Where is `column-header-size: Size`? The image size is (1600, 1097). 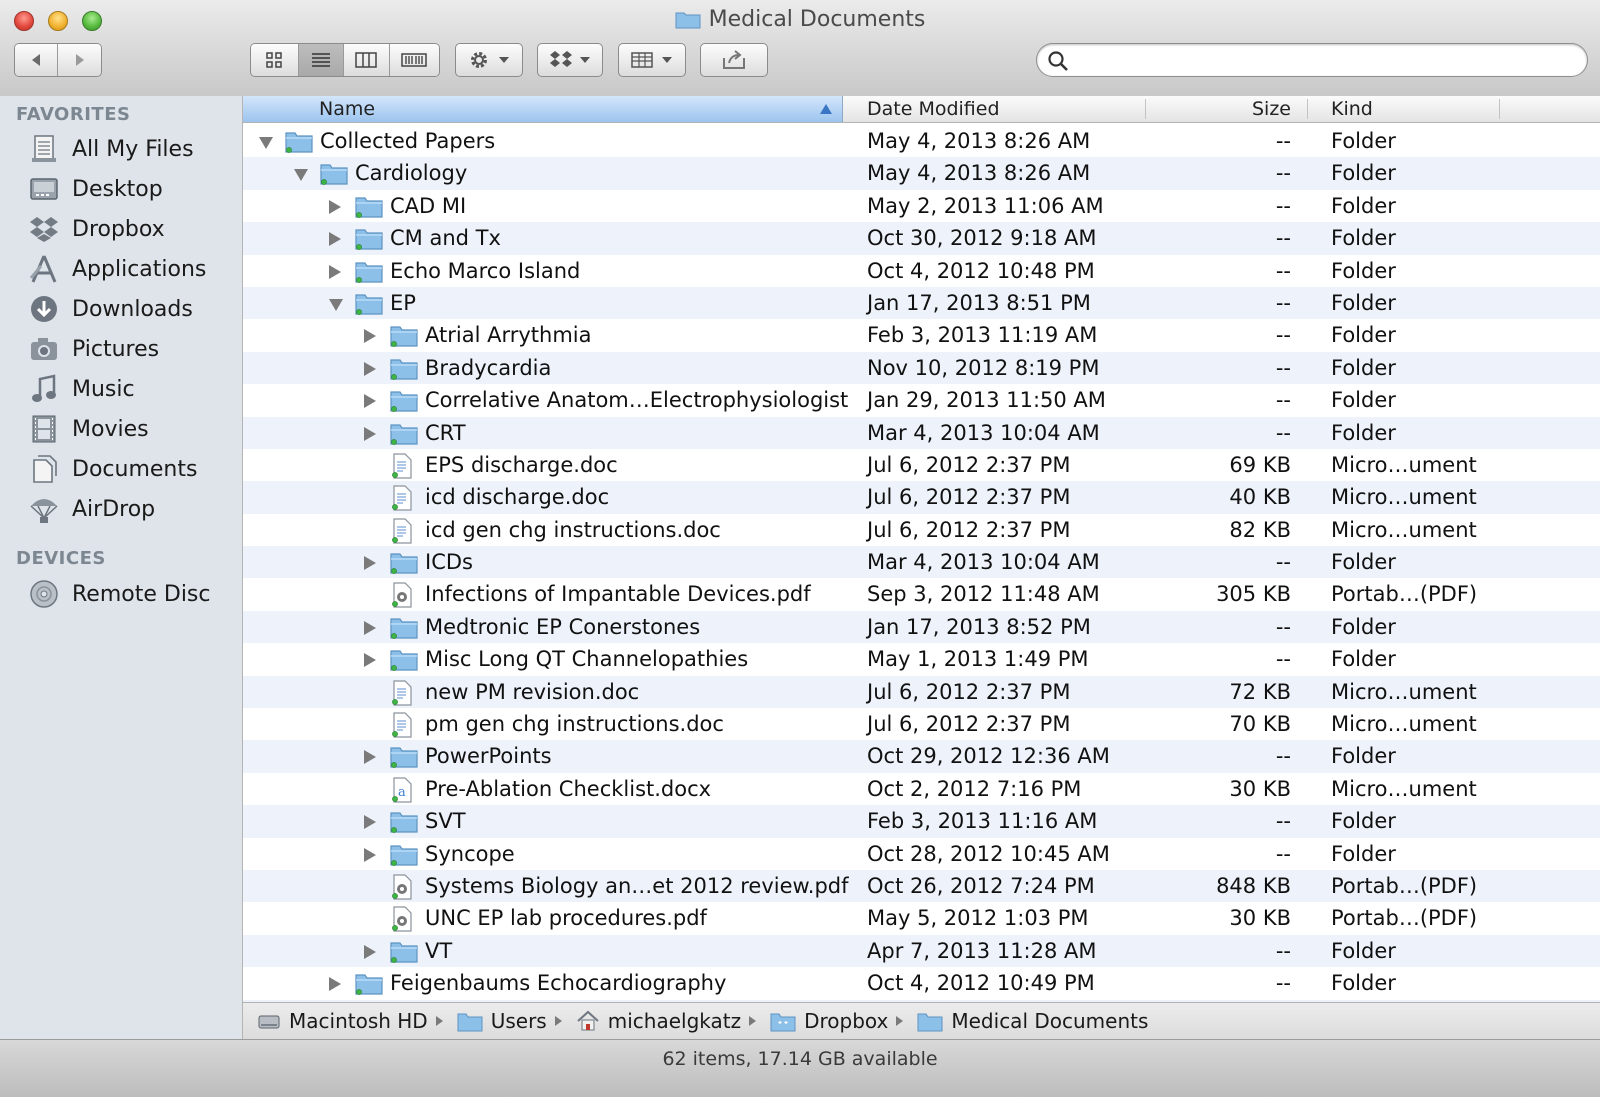 column-header-size: Size is located at coordinates (1237, 109).